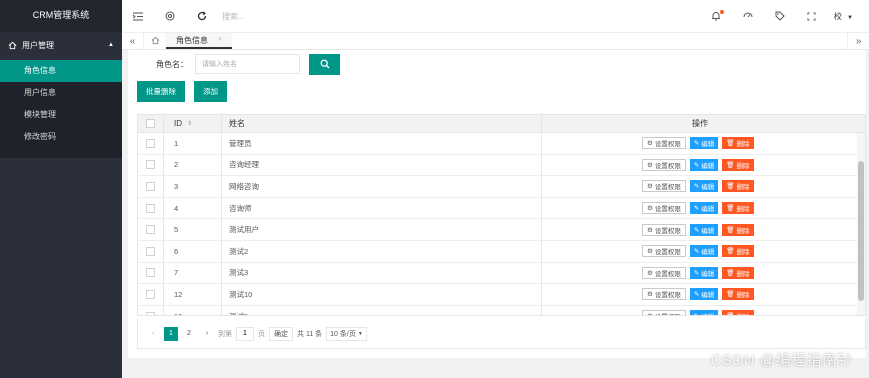 This screenshot has width=869, height=378. Describe the element at coordinates (382, 123) in the screenshot. I see `column-header-name: 姓名` at that location.